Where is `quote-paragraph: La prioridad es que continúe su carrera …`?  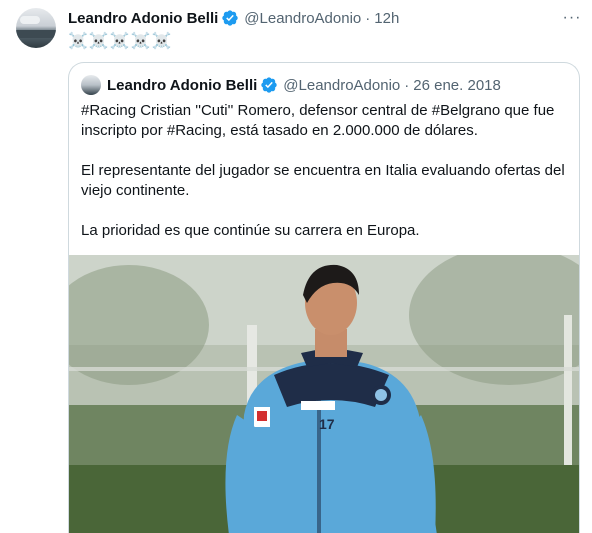 quote-paragraph: La prioridad es que continúe su carrera … is located at coordinates (250, 230).